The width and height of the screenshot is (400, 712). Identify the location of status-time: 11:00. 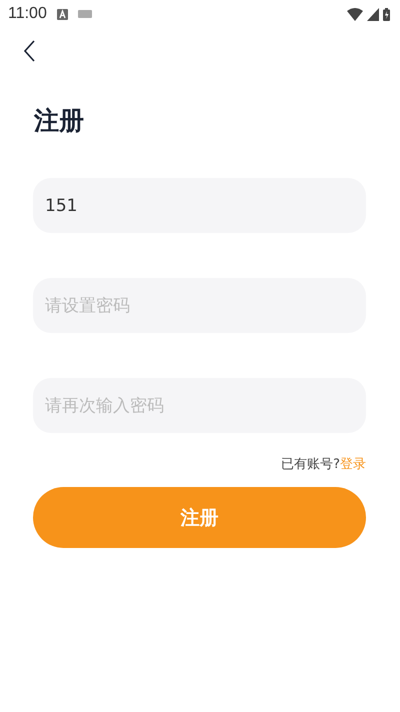
(27, 14).